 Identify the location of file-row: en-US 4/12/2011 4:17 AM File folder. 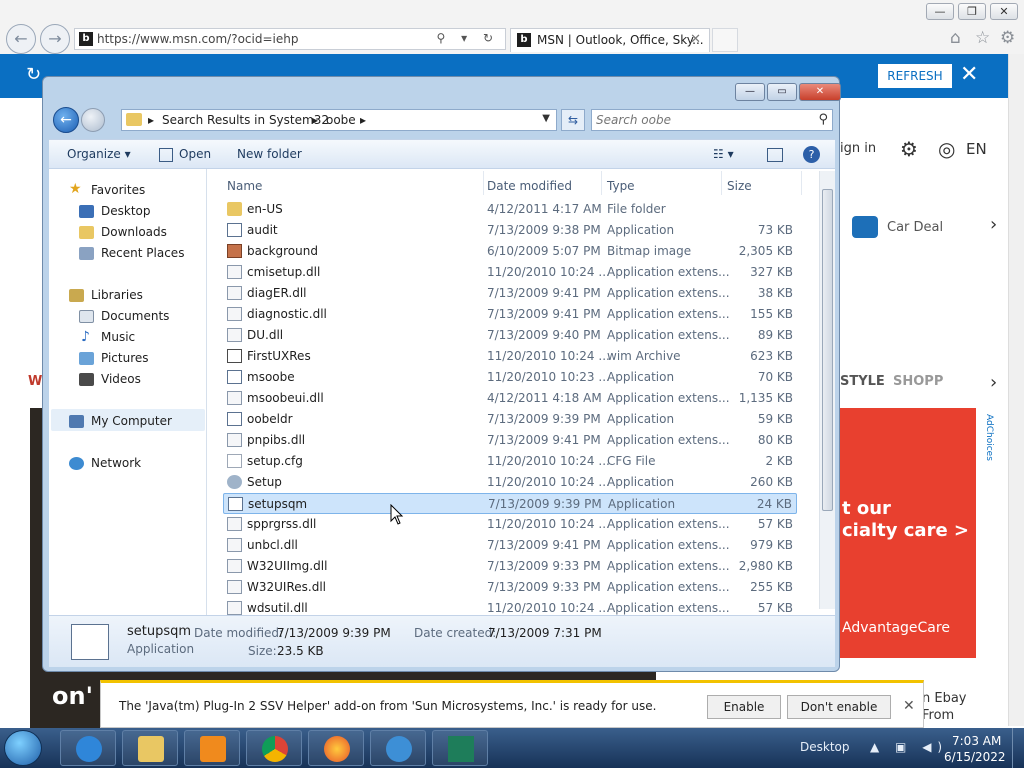
(510, 209).